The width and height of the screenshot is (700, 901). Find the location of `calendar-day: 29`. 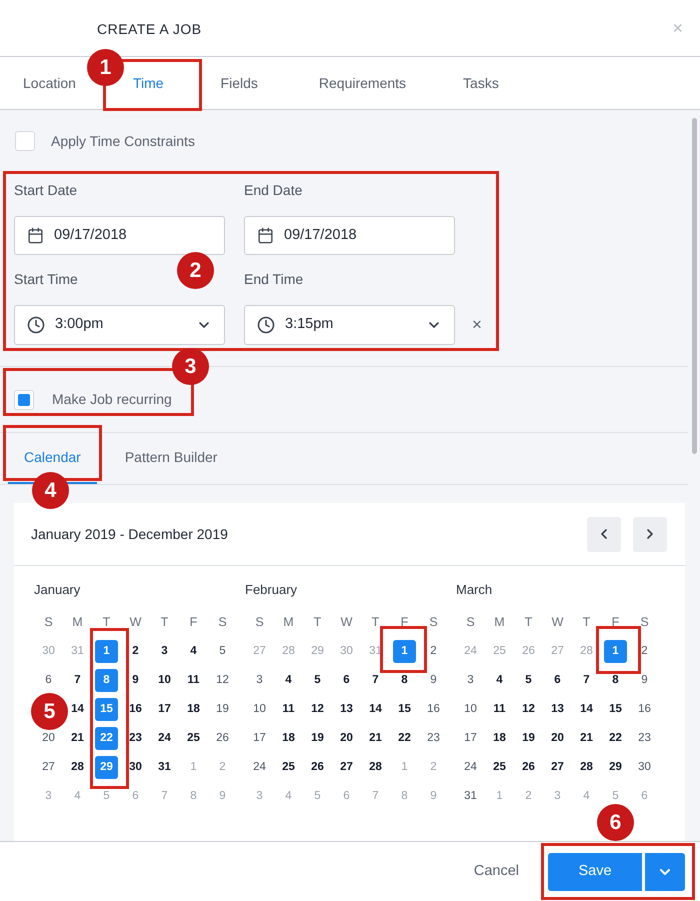

calendar-day: 29 is located at coordinates (615, 767).